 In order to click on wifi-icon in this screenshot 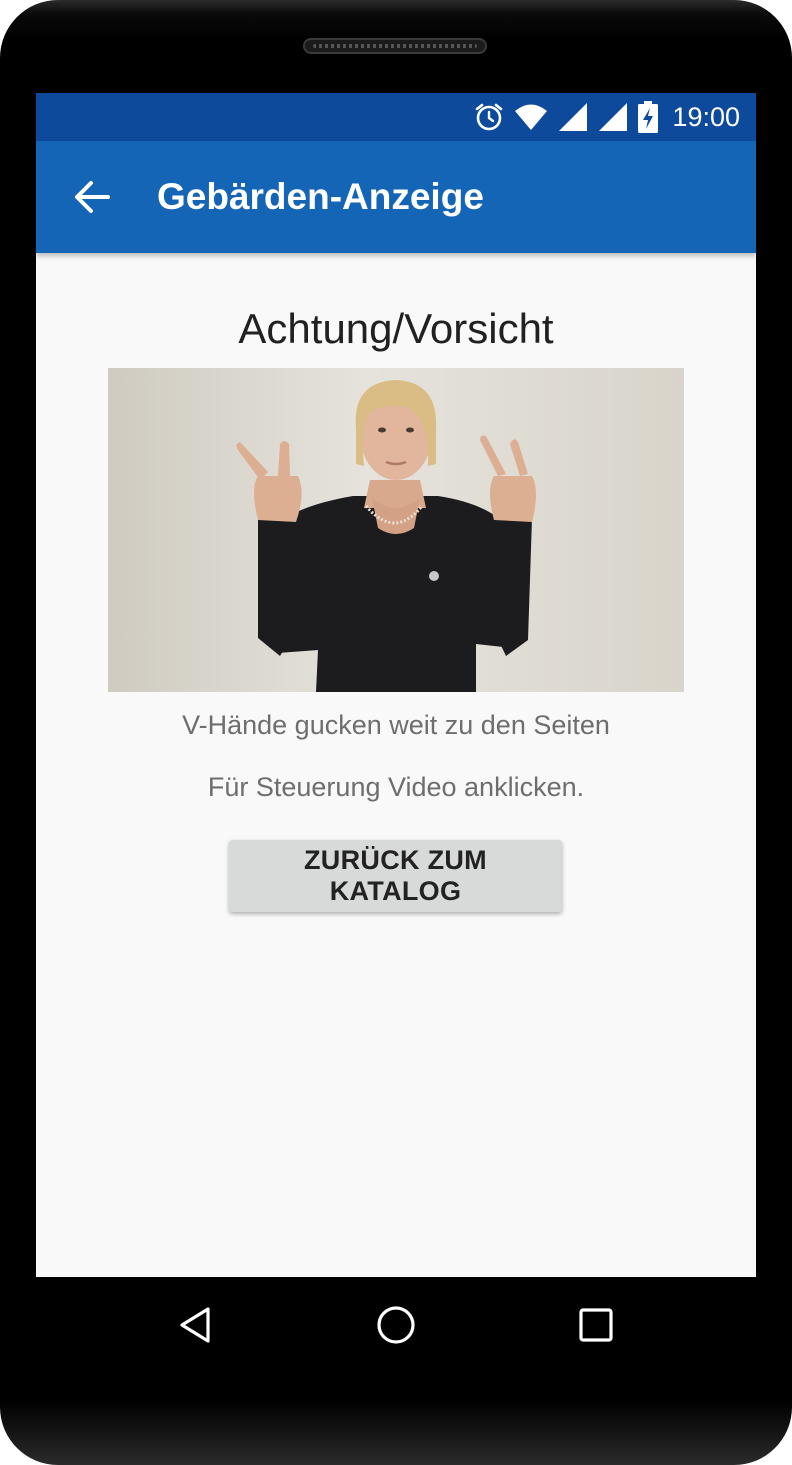, I will do `click(531, 117)`.